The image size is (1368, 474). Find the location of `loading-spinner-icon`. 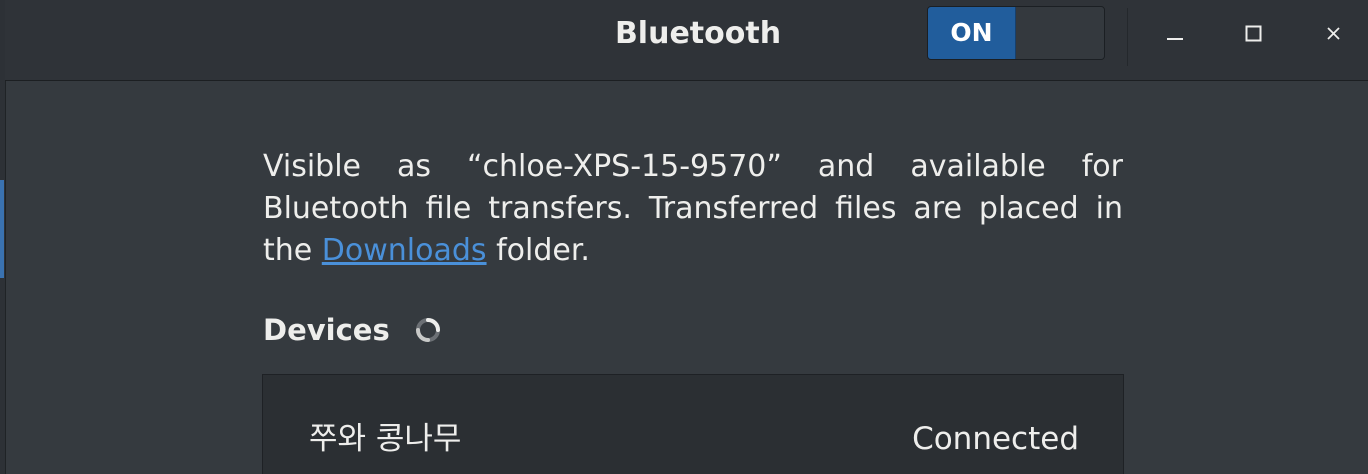

loading-spinner-icon is located at coordinates (428, 330).